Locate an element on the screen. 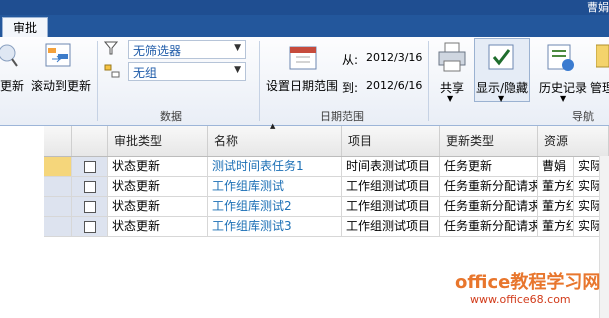 The image size is (609, 318). update-type-cell: 任务更新 is located at coordinates (489, 166).